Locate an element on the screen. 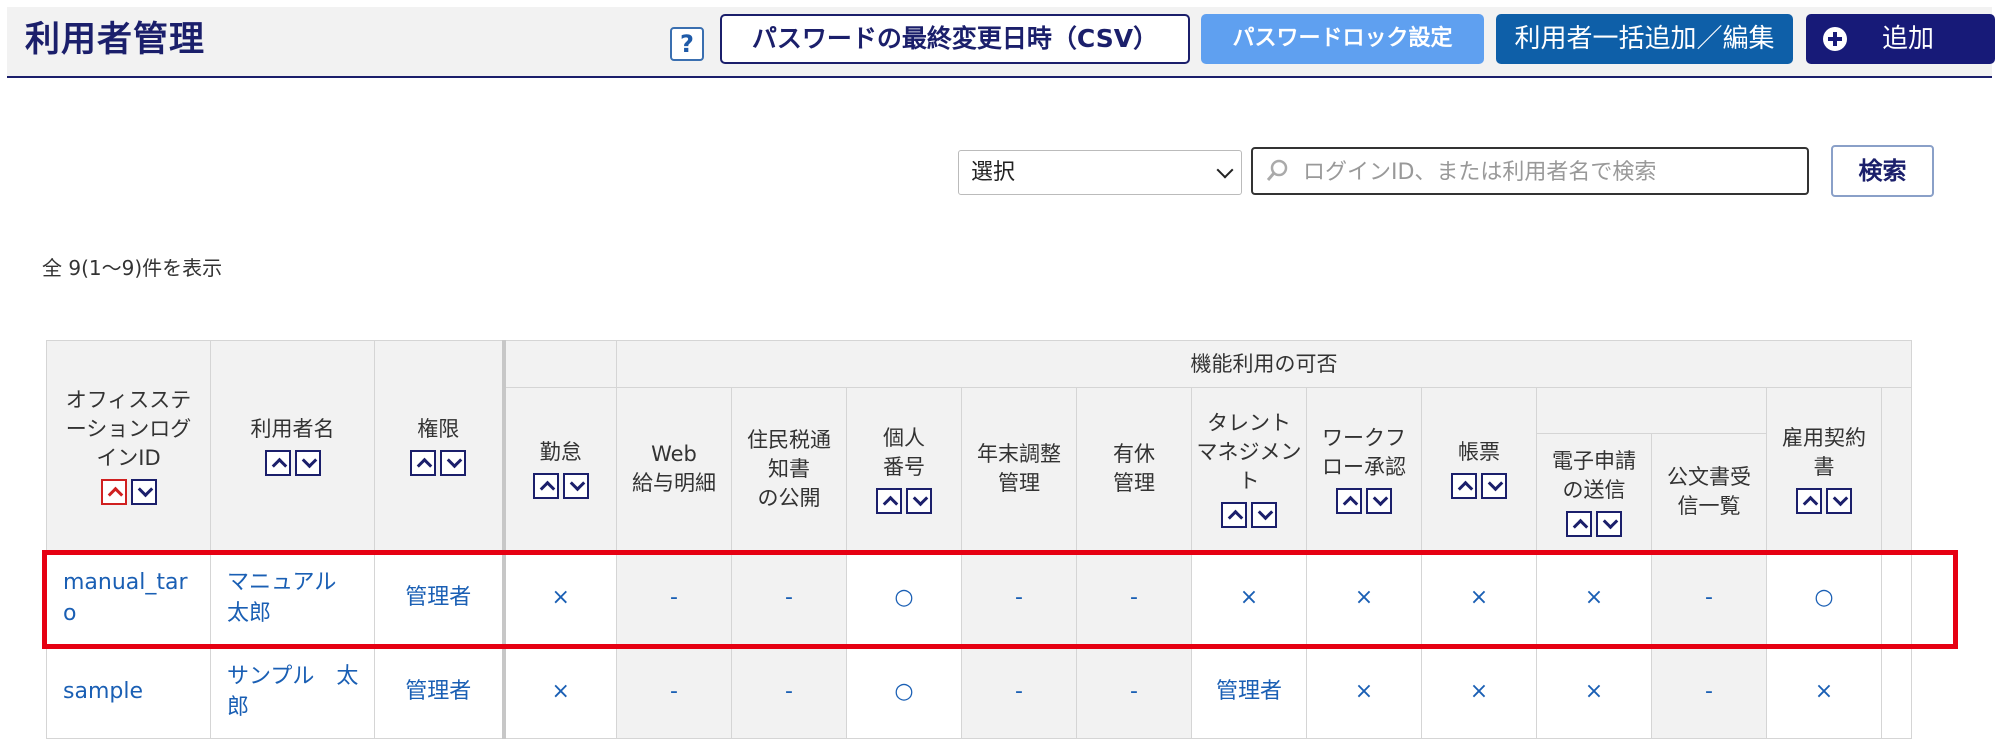 The image size is (2000, 745). col-label-talent-1: タレント is located at coordinates (1249, 423).